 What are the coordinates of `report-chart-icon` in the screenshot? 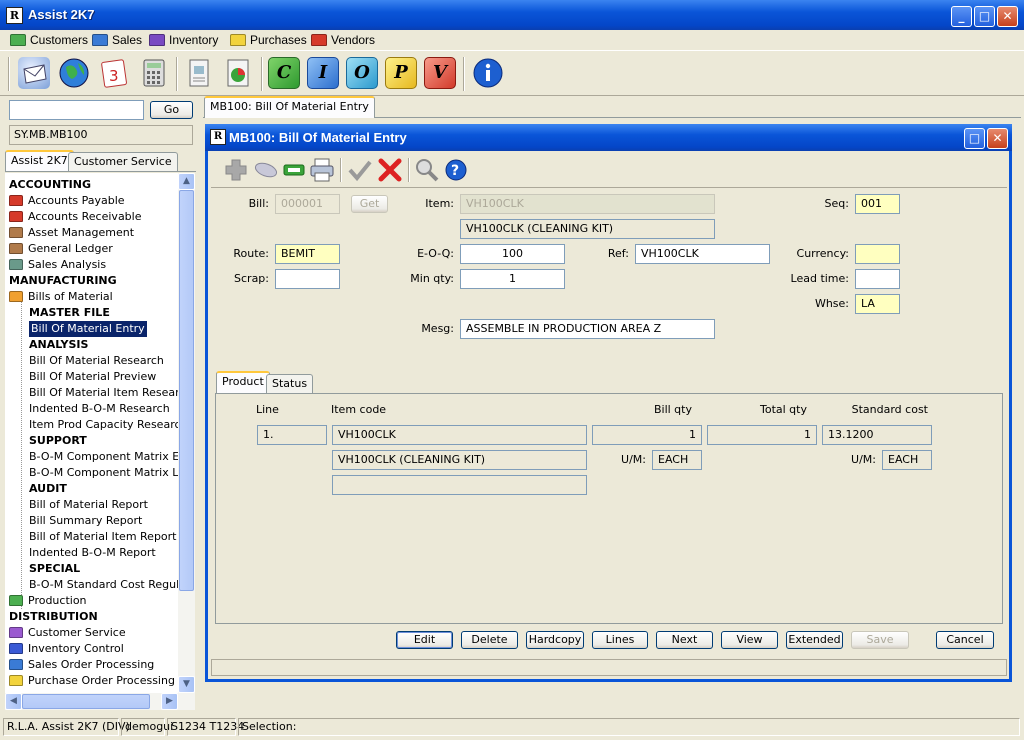 It's located at (238, 73).